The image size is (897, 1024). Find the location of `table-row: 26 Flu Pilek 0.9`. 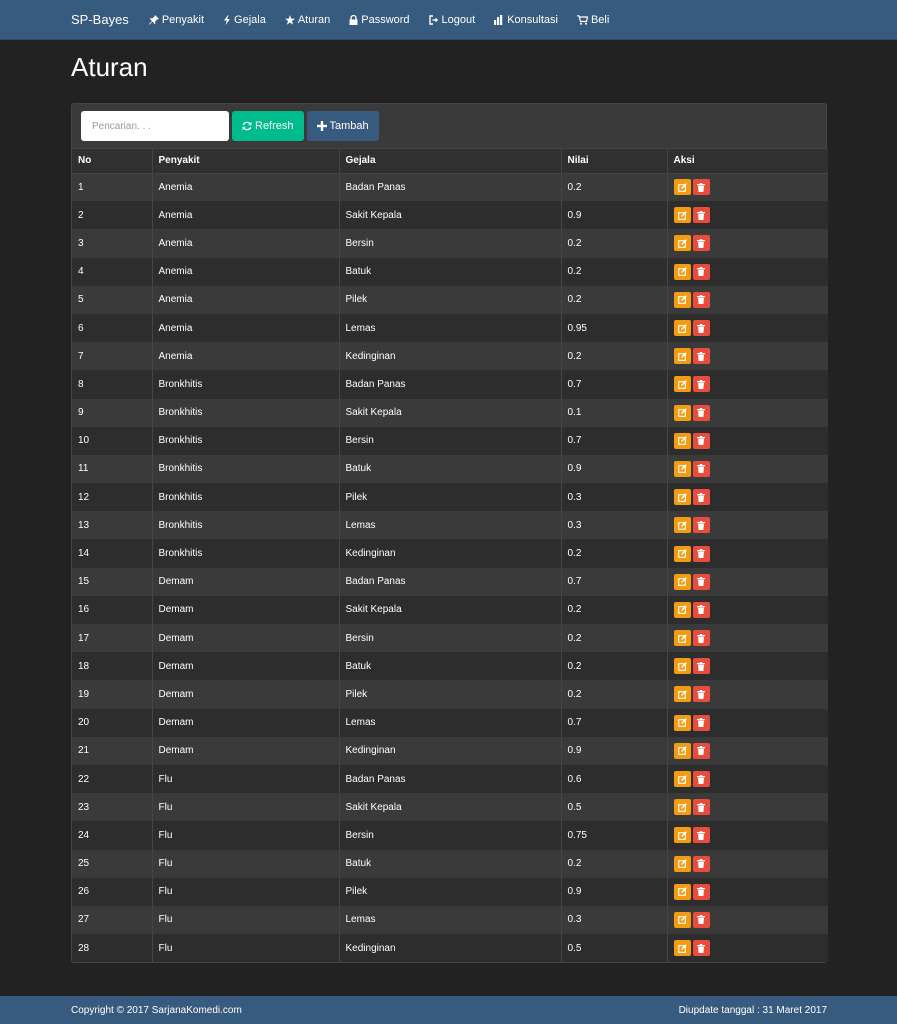

table-row: 26 Flu Pilek 0.9 is located at coordinates (450, 891).